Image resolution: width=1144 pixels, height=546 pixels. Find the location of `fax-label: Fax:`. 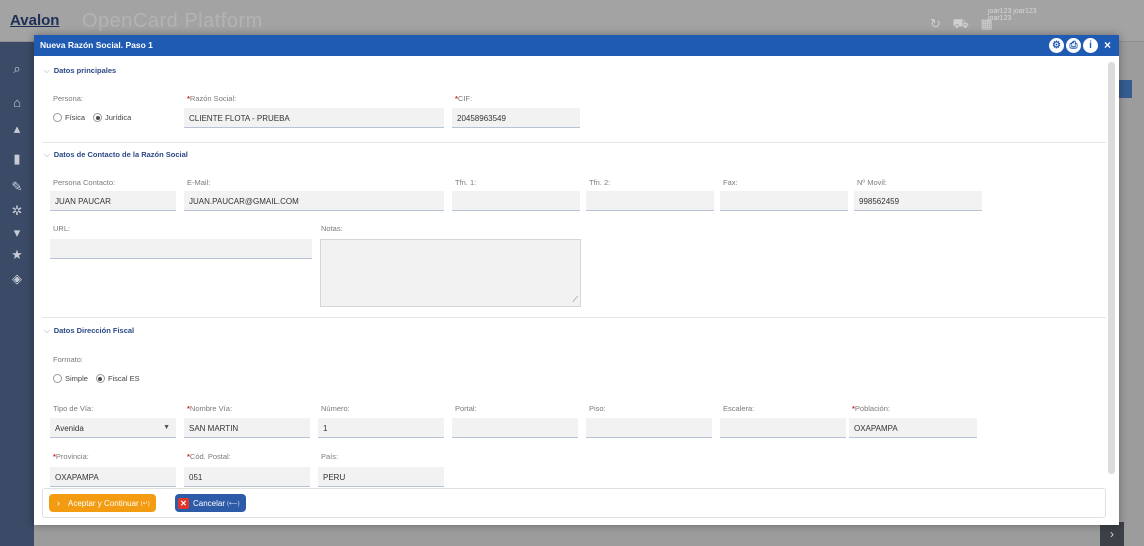

fax-label: Fax: is located at coordinates (730, 182).